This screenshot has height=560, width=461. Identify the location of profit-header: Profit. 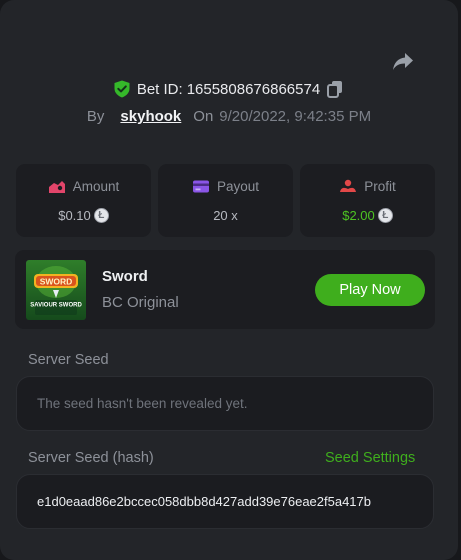
(367, 186).